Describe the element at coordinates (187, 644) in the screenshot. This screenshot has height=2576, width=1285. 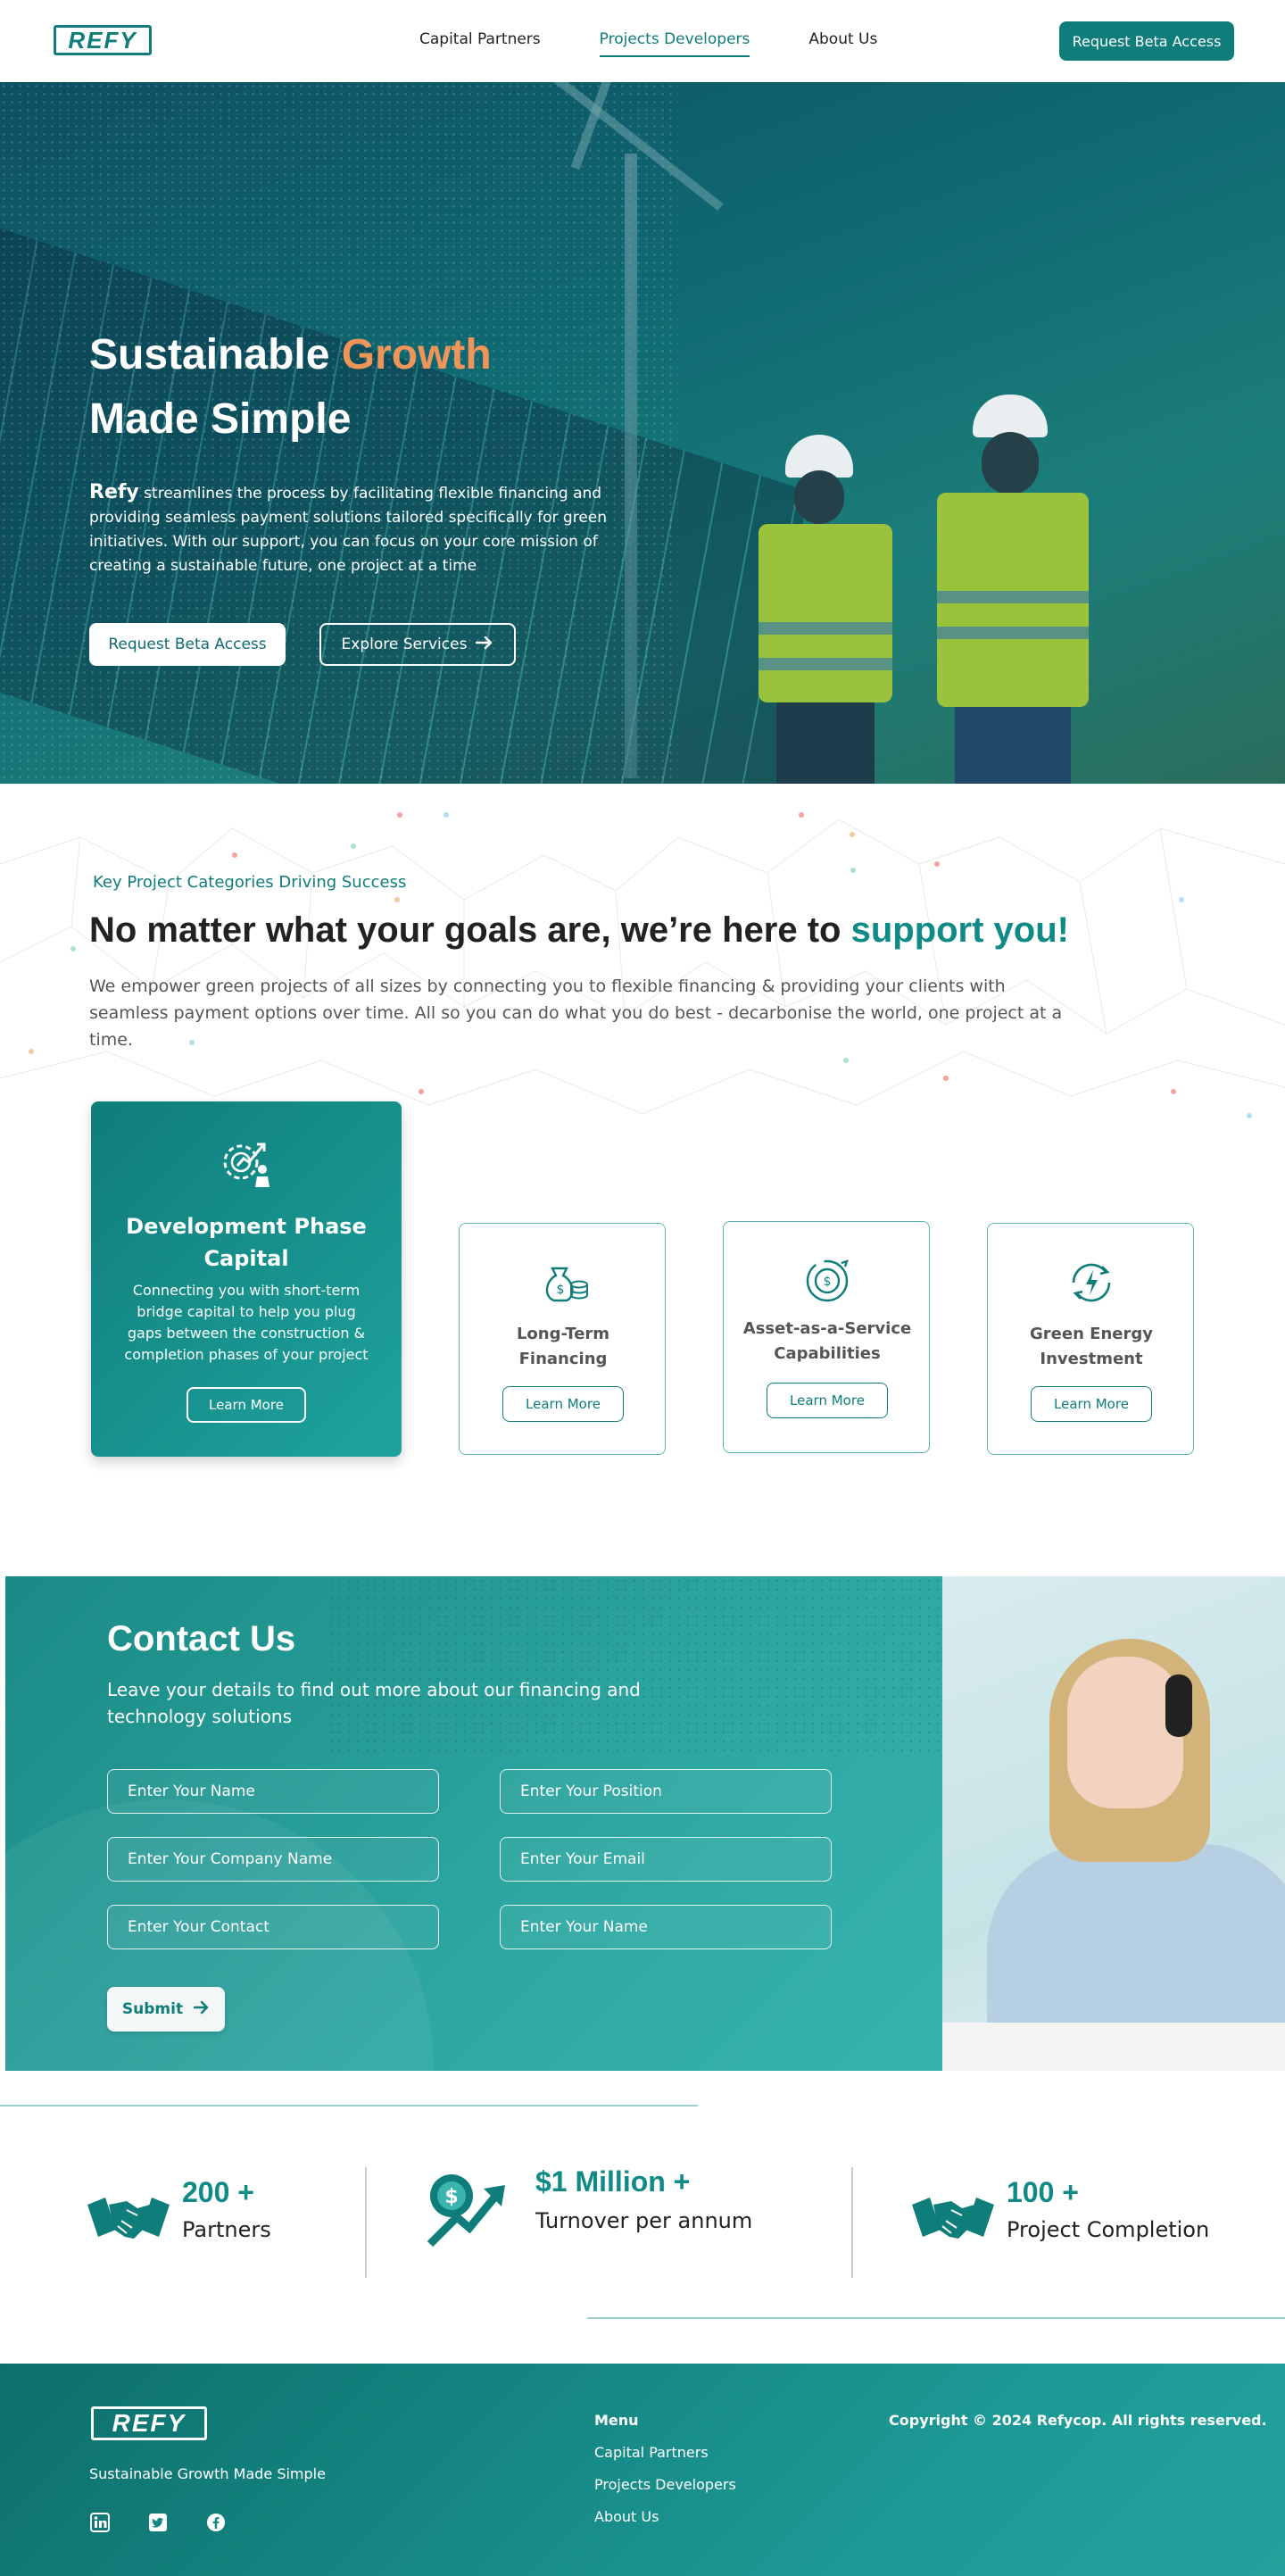
I see `hero-request-beta-button: Request Beta Access` at that location.